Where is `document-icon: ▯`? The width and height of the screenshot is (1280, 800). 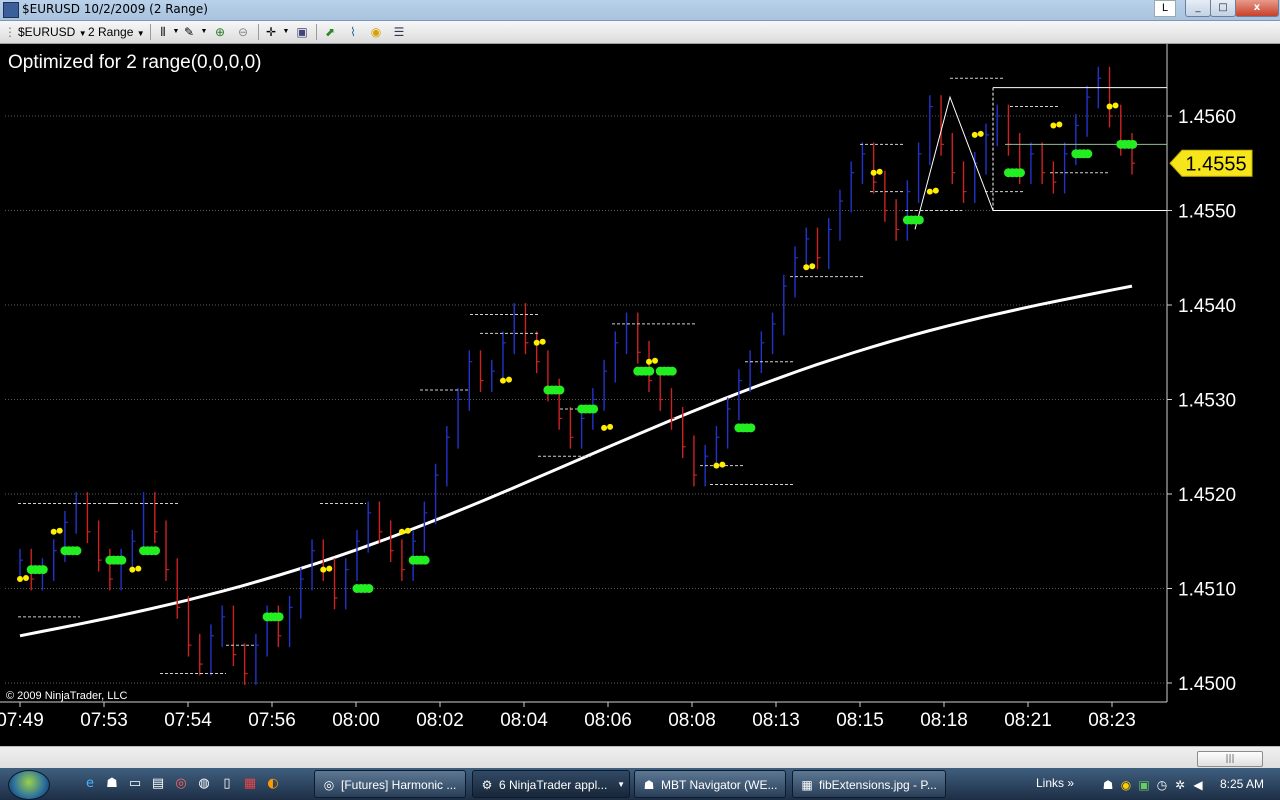
document-icon: ▯ is located at coordinates (227, 784).